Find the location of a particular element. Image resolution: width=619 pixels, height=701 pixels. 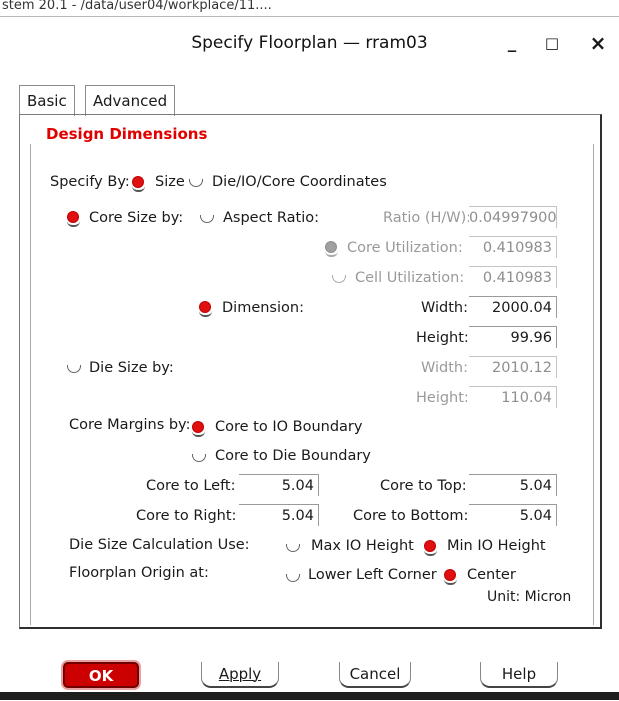

unit-label: Unit: Micron is located at coordinates (529, 597).